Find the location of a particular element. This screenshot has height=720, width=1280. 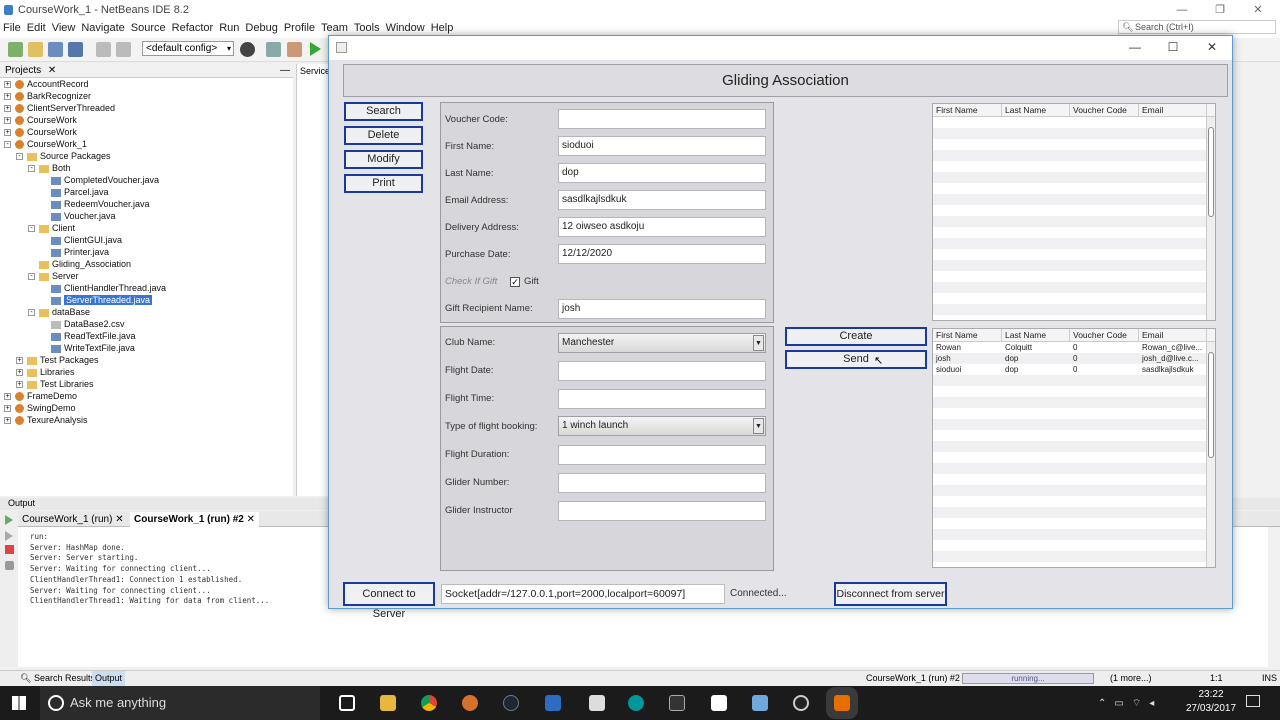

tree-item: + AccountRecord is located at coordinates (46, 84).